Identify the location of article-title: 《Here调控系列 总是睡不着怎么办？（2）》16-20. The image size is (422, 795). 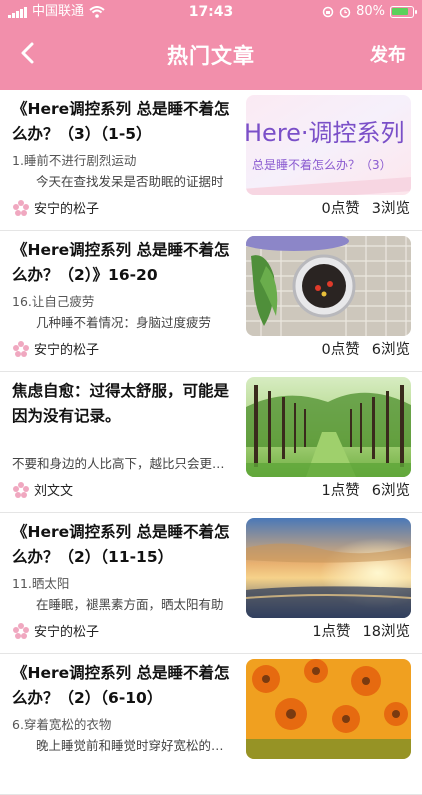
(121, 262).